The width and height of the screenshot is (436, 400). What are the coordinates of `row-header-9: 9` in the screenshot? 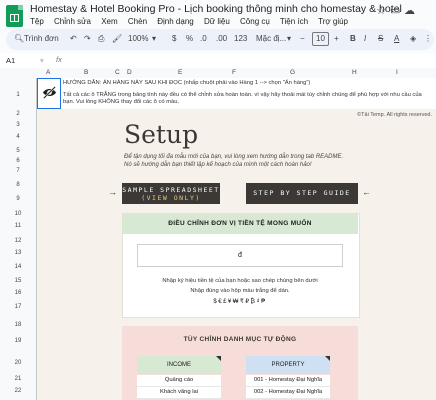 It's located at (18, 199).